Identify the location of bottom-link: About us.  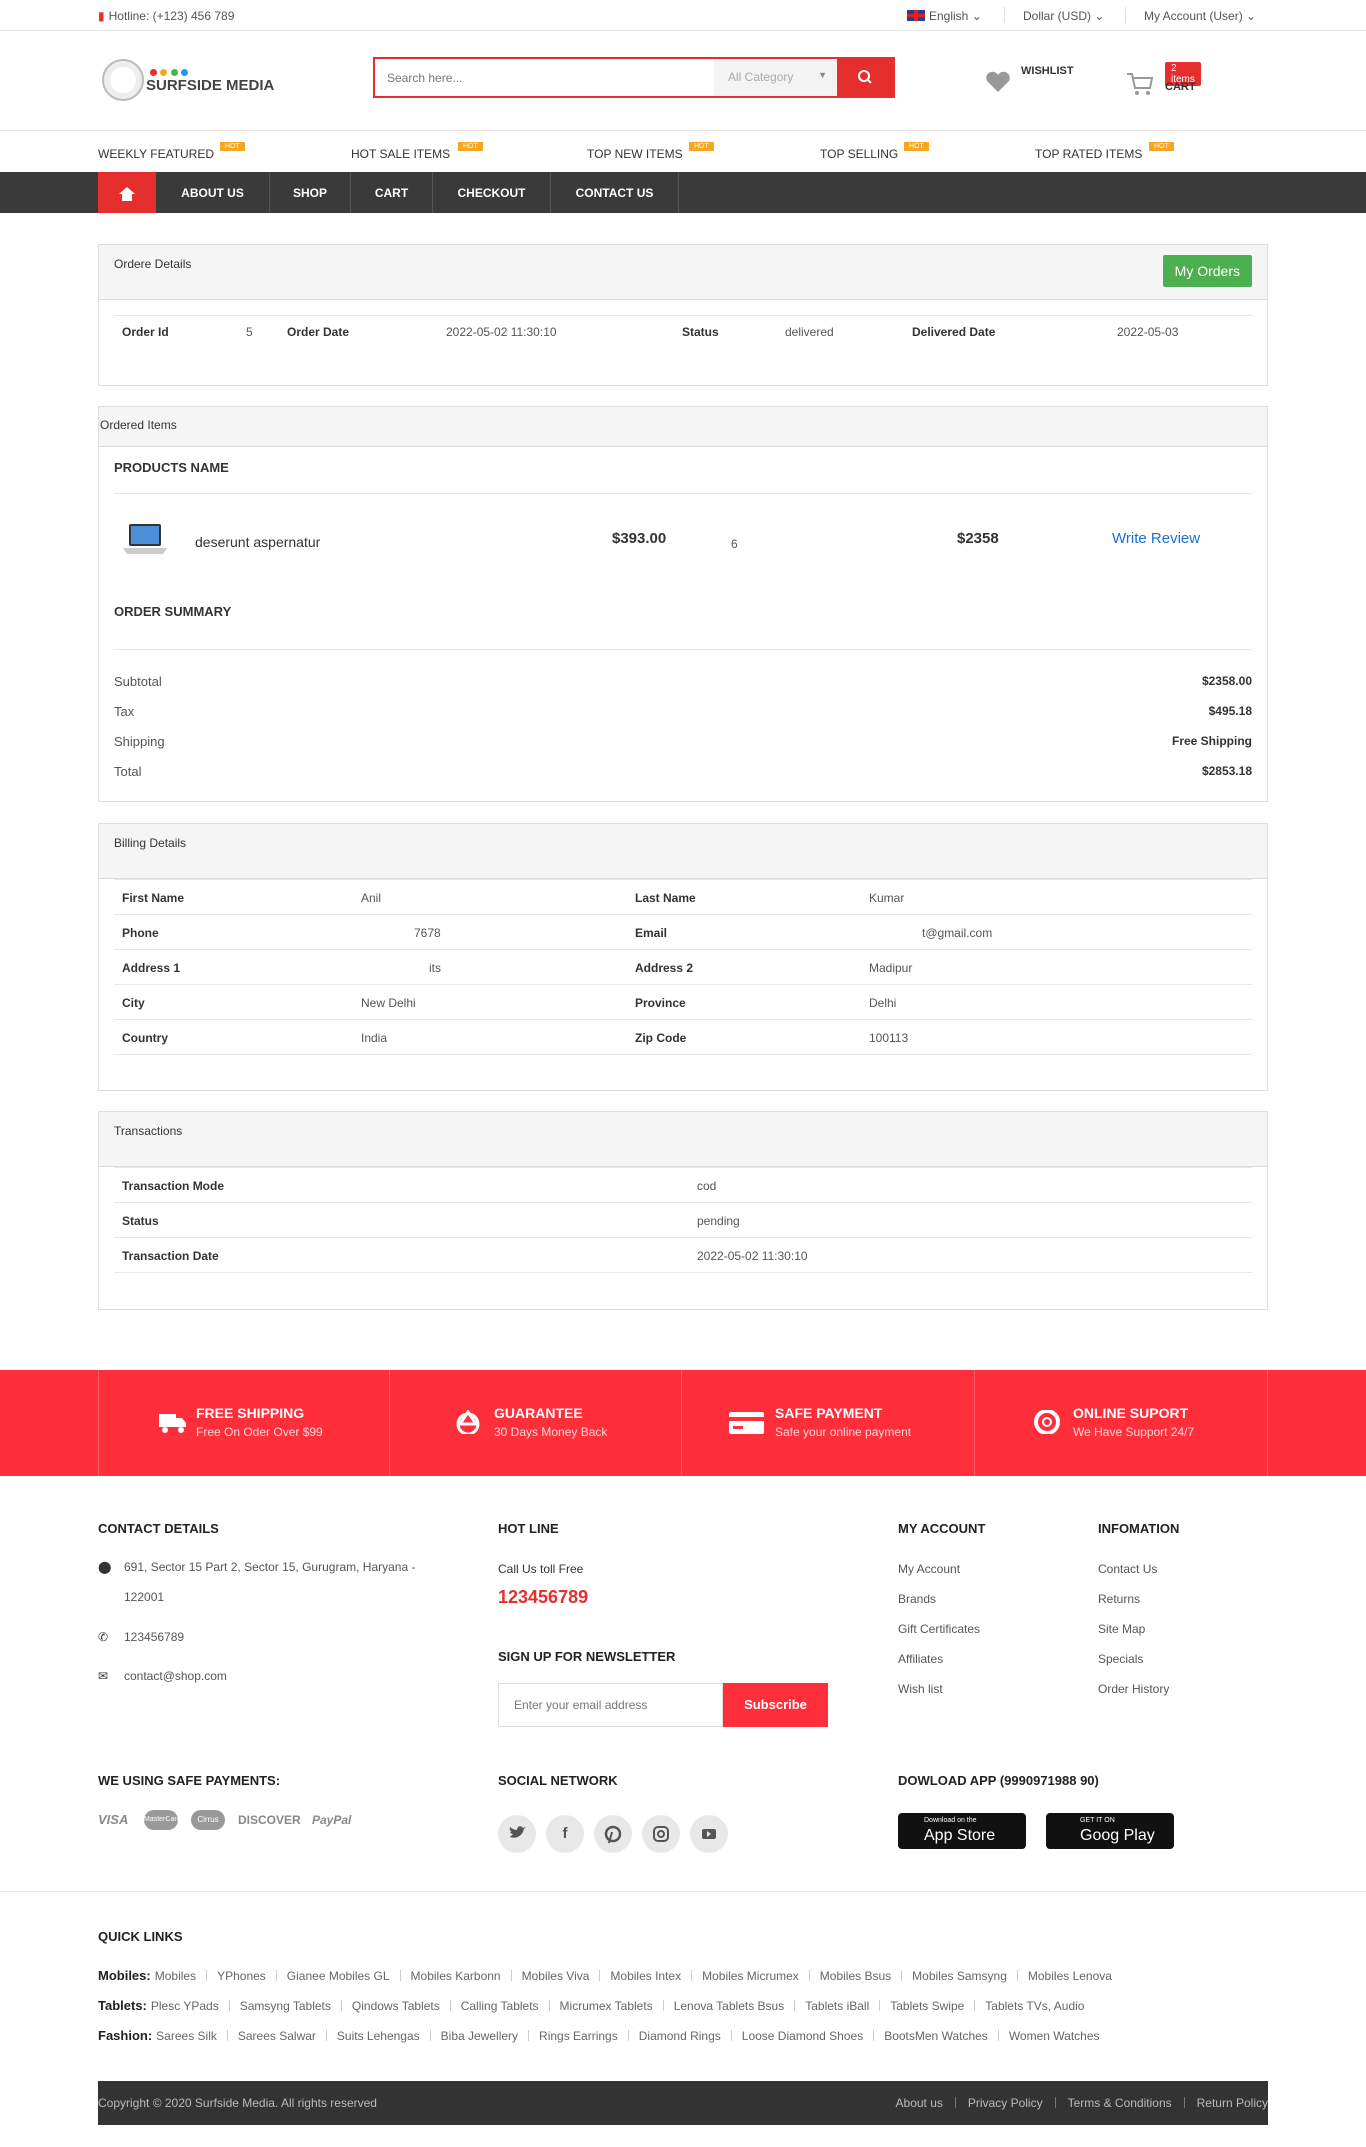
(919, 2103).